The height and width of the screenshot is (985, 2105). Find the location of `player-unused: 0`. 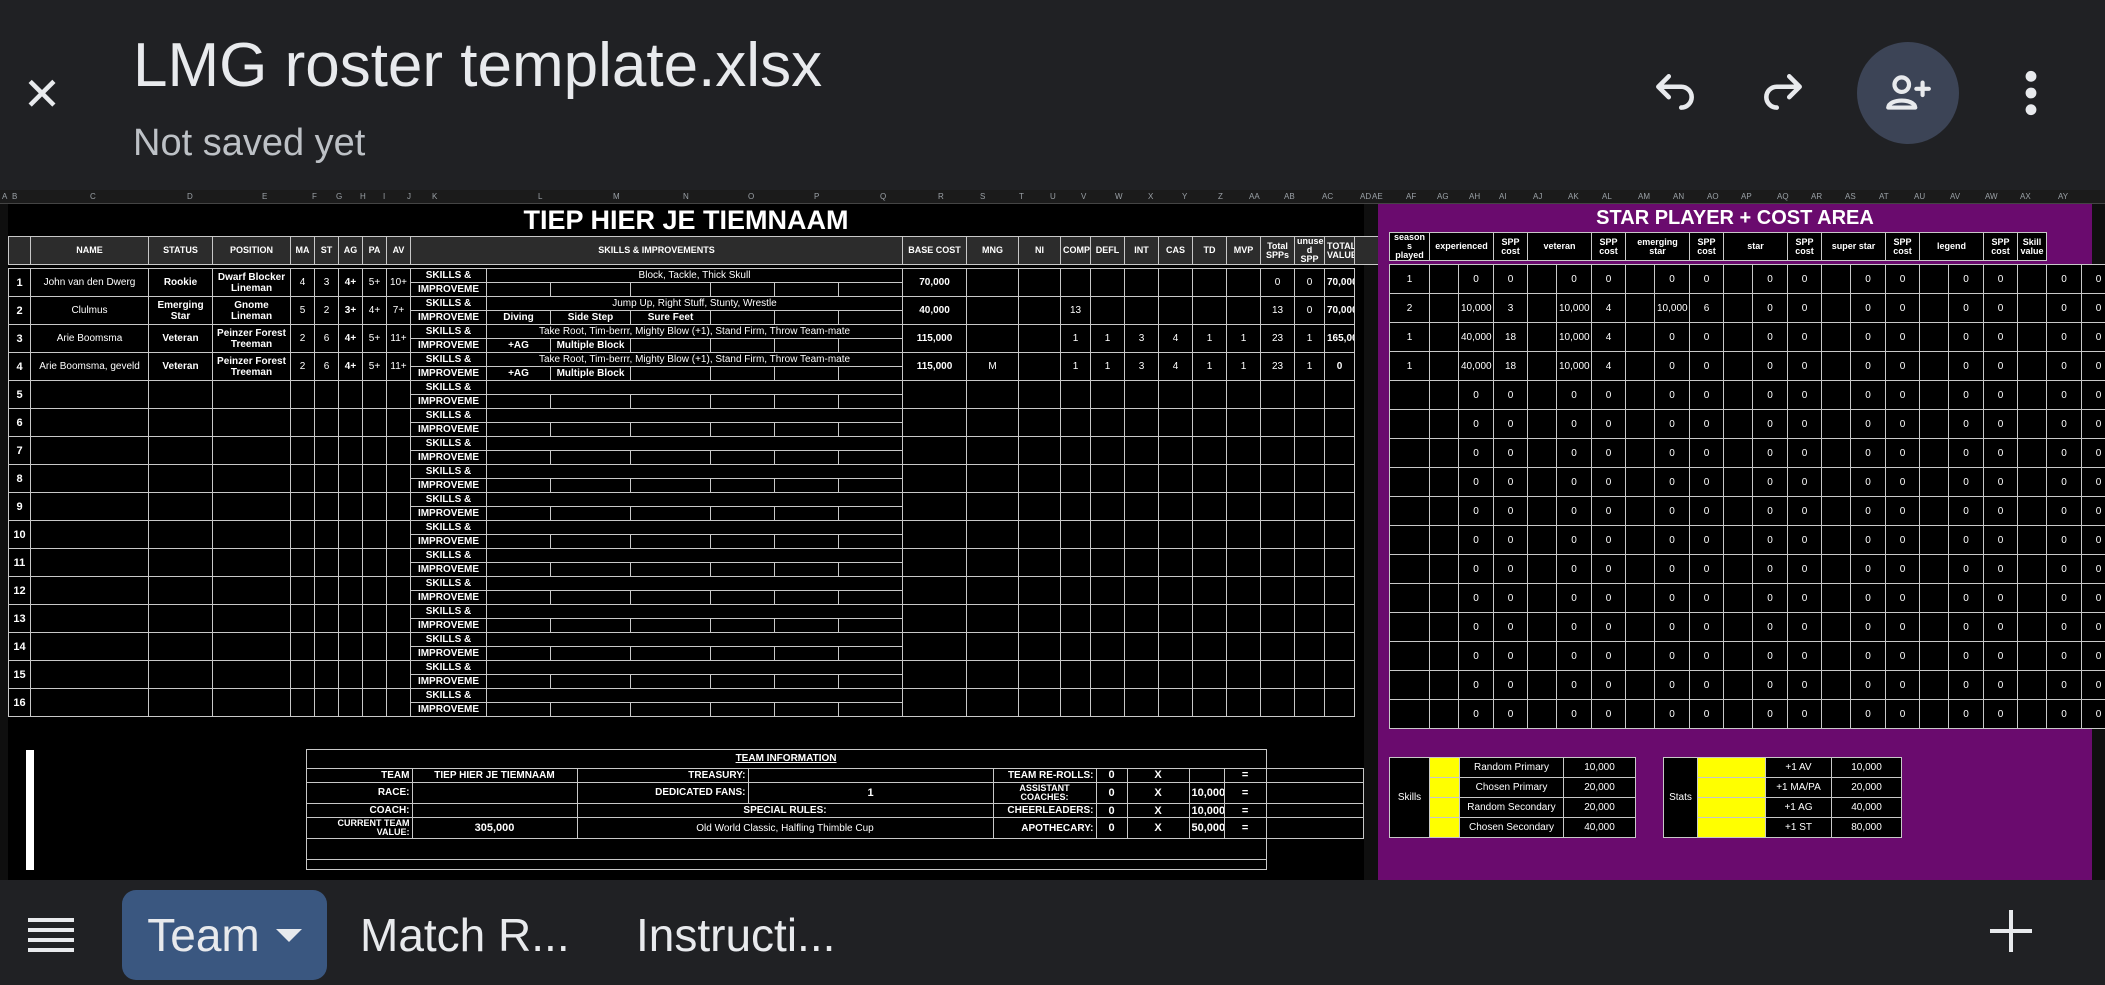

player-unused: 0 is located at coordinates (1309, 282).